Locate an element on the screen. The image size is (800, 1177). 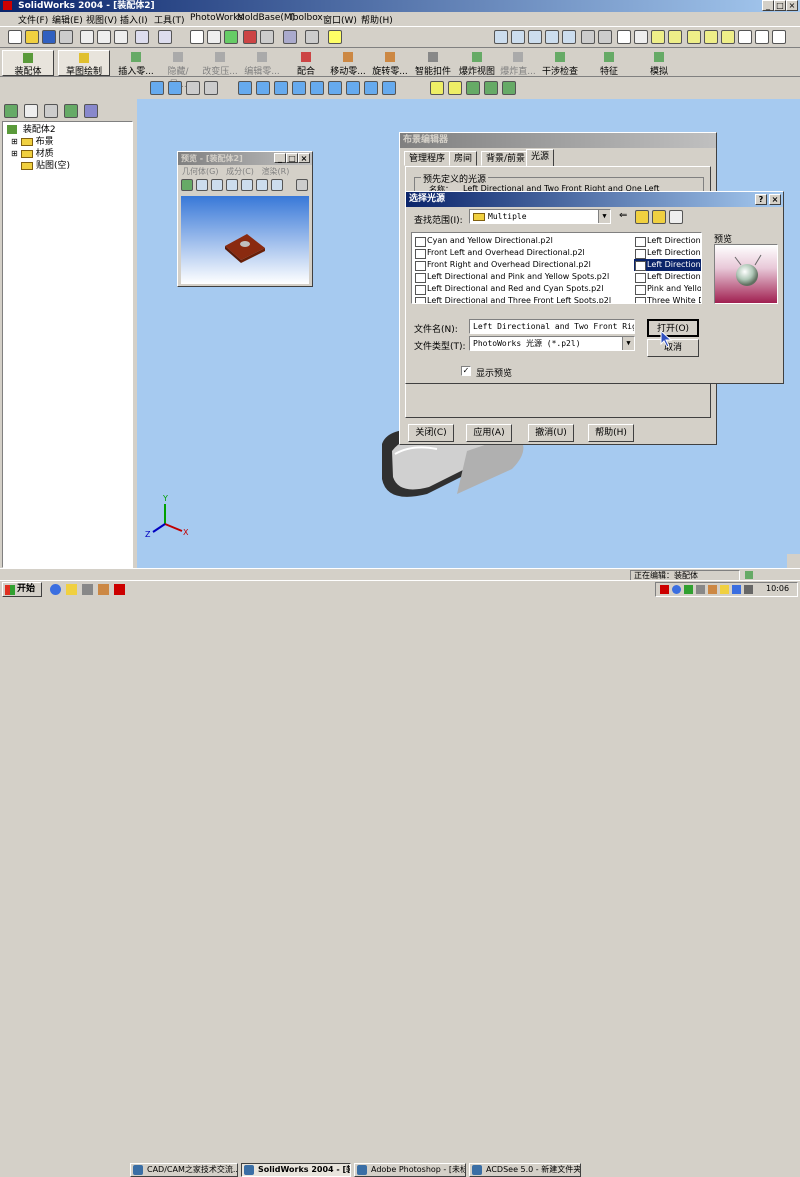
grid-icon is located at coordinates (250, 37).